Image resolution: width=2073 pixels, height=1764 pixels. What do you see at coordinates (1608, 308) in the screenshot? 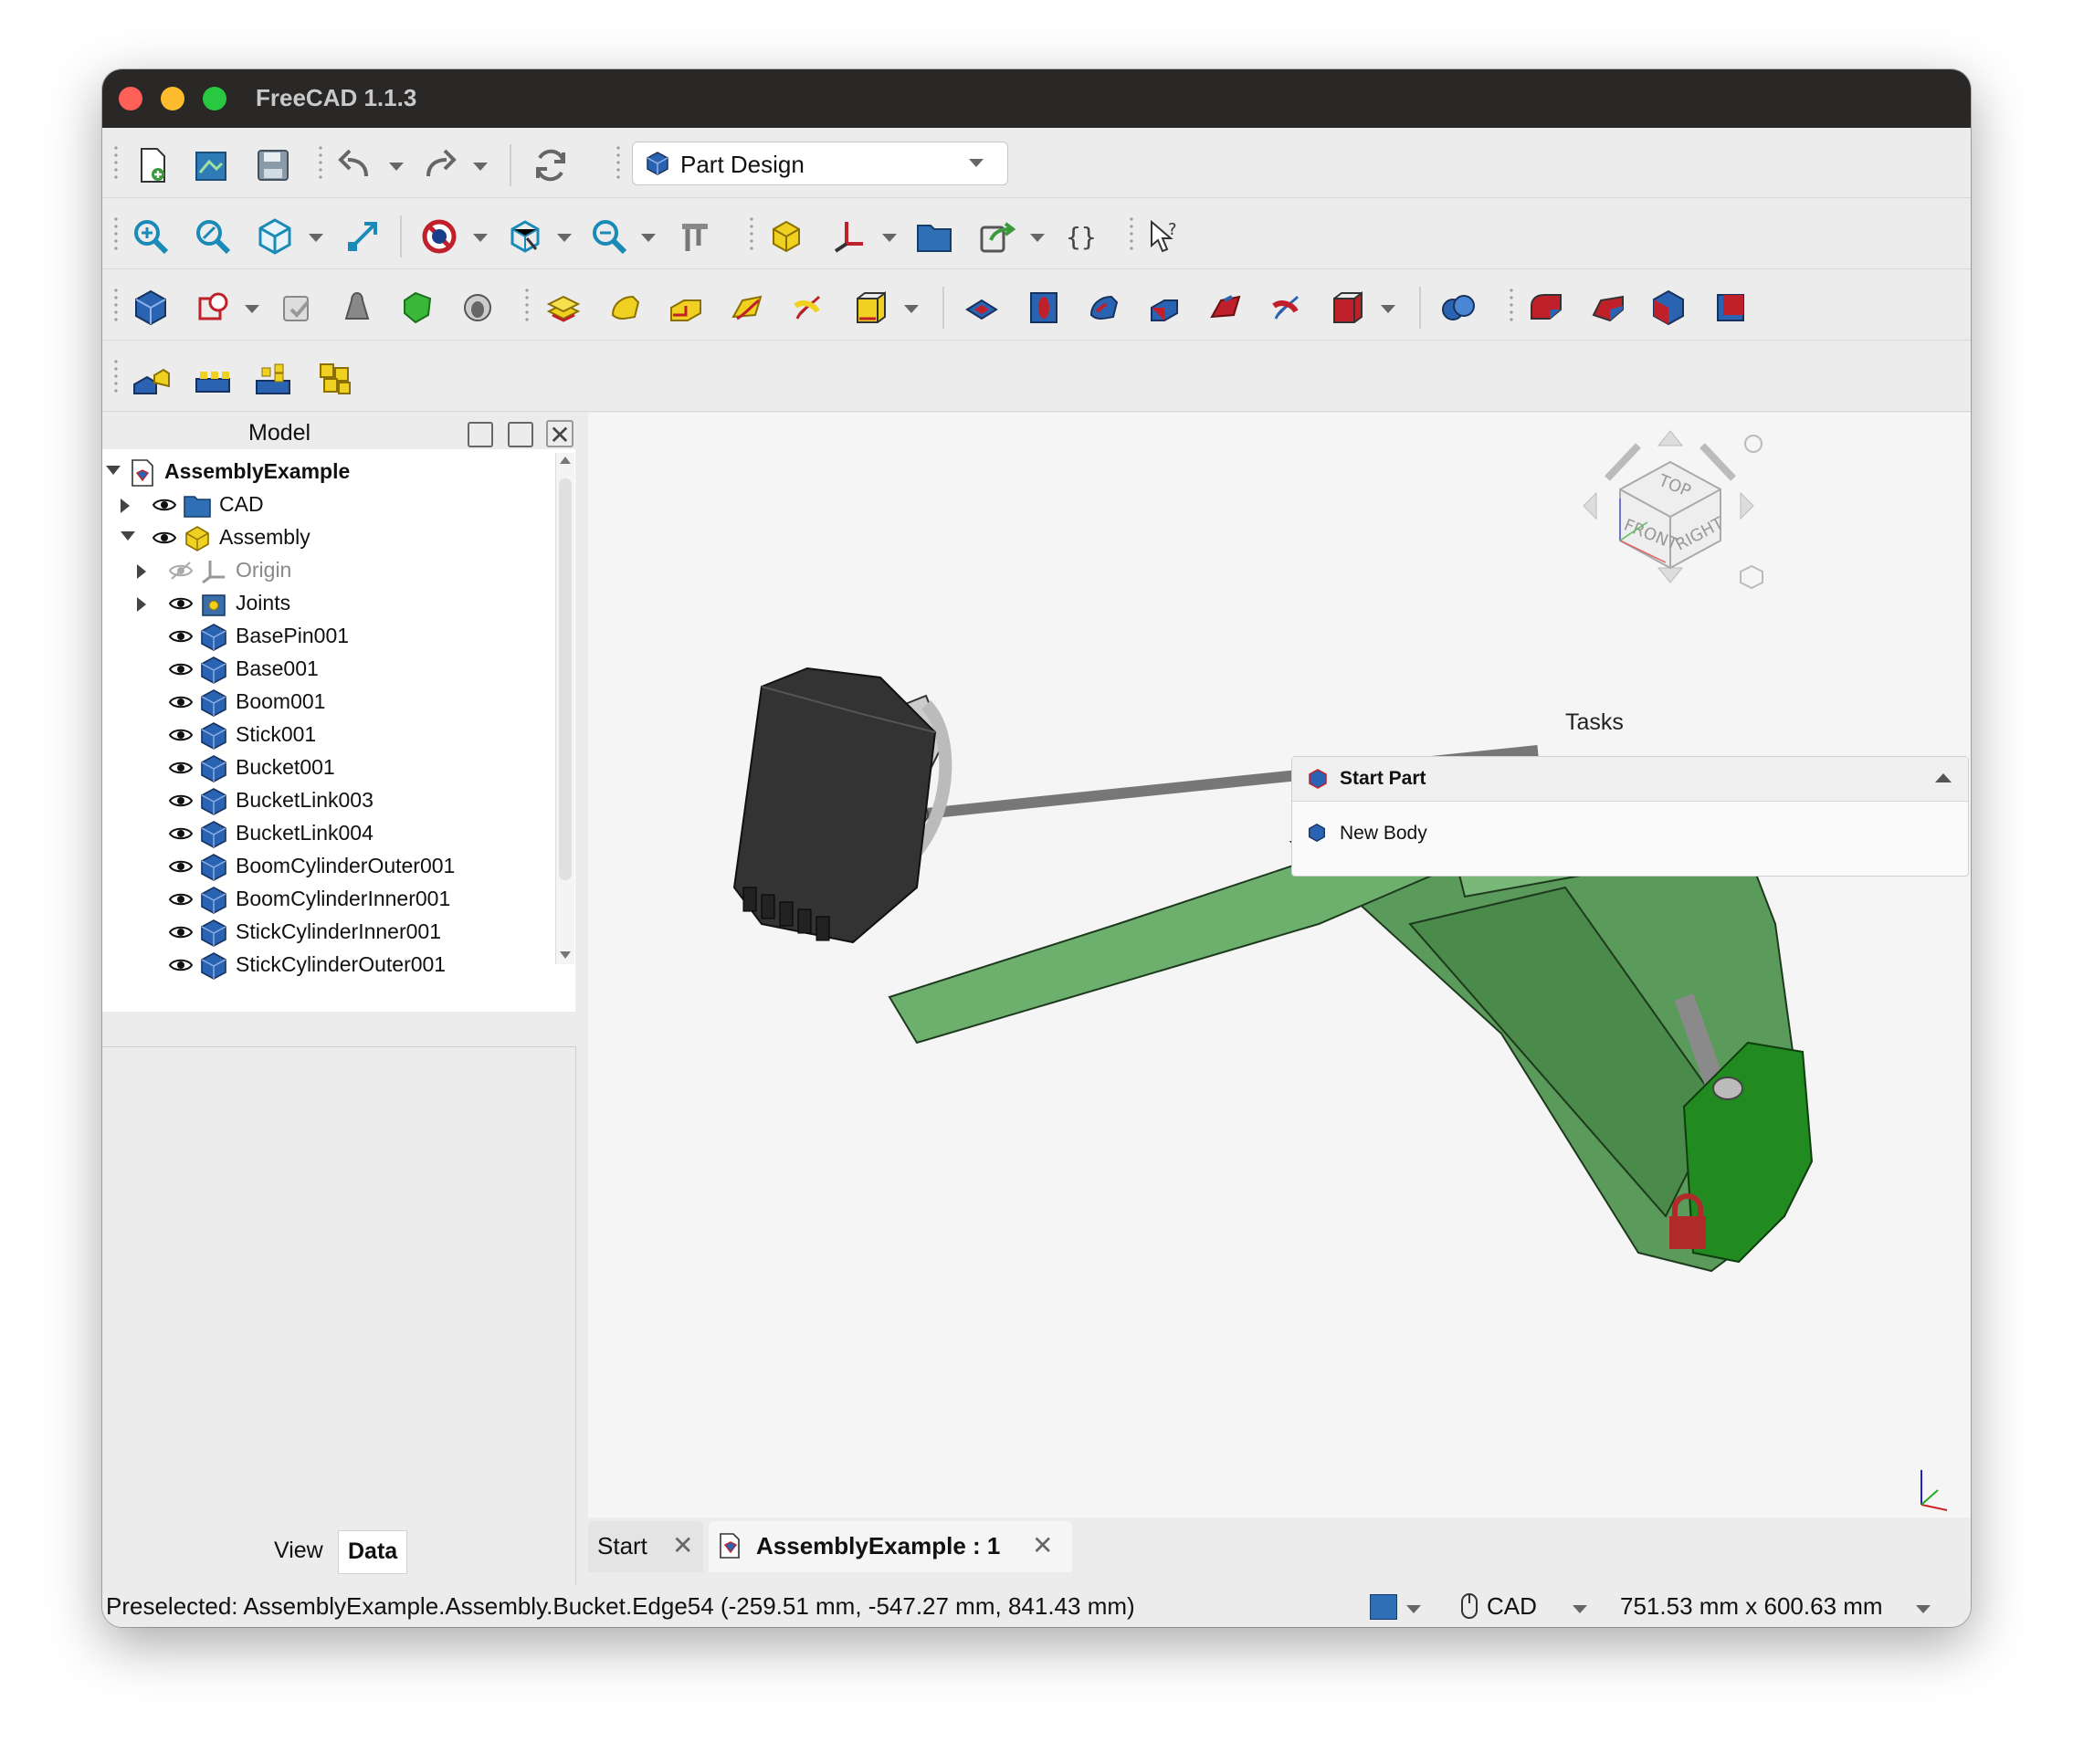
I see `chamfer-button` at bounding box center [1608, 308].